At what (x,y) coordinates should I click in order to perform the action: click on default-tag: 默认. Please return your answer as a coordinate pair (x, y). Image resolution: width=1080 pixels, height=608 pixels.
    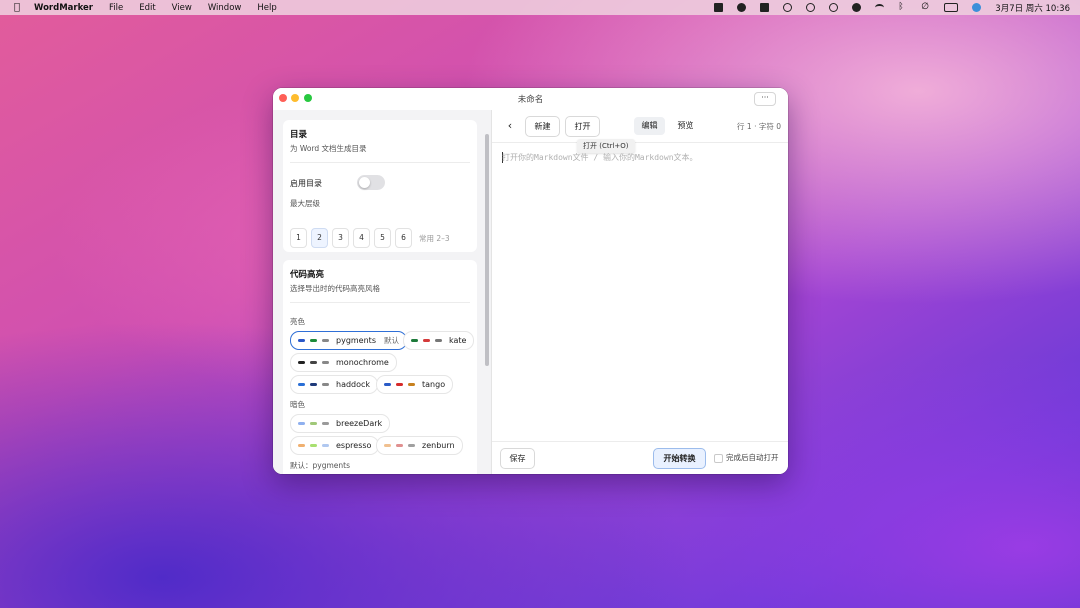
    Looking at the image, I should click on (391, 340).